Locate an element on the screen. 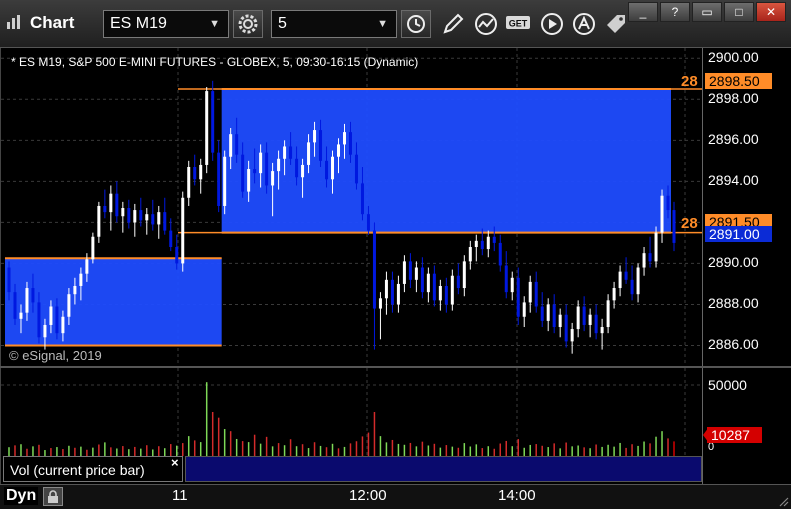 The image size is (791, 509). window-title: Chart is located at coordinates (52, 22).